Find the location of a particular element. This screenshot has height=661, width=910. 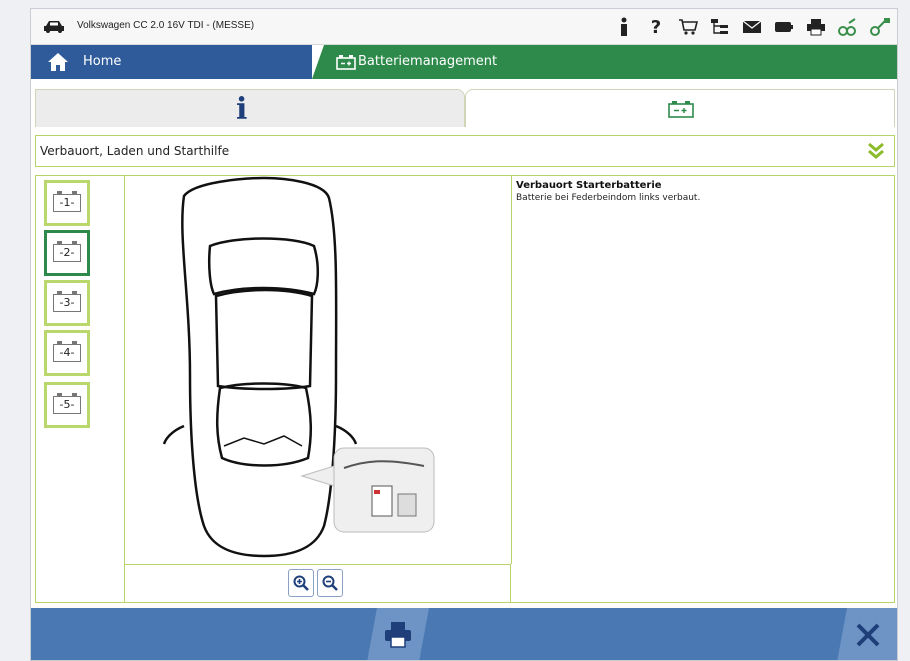

zoom-toolbar is located at coordinates (317, 583).